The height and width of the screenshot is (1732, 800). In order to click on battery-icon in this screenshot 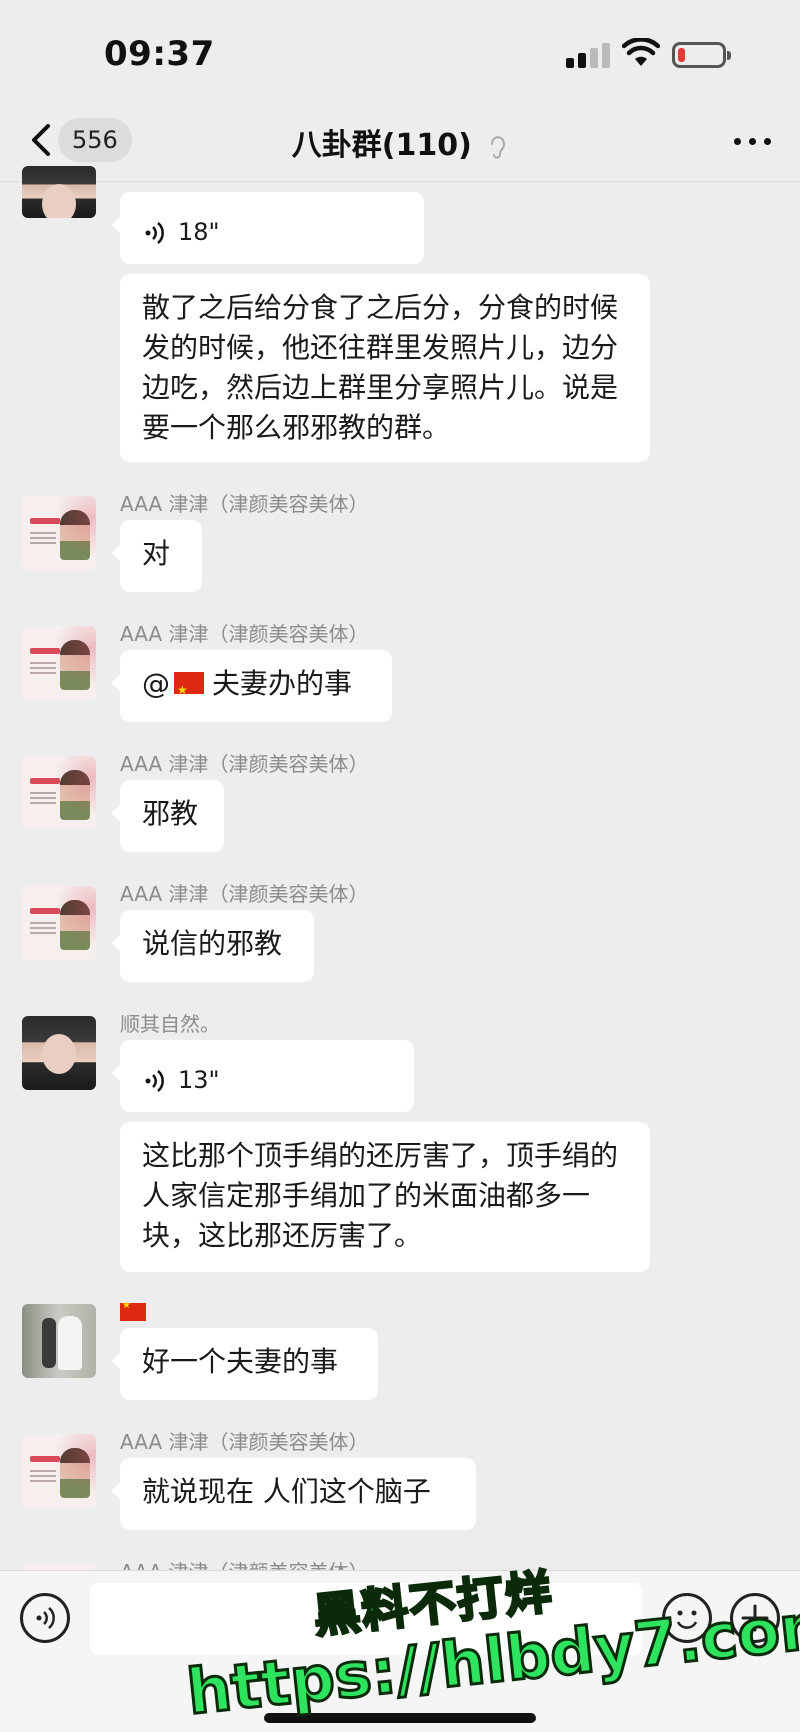, I will do `click(701, 55)`.